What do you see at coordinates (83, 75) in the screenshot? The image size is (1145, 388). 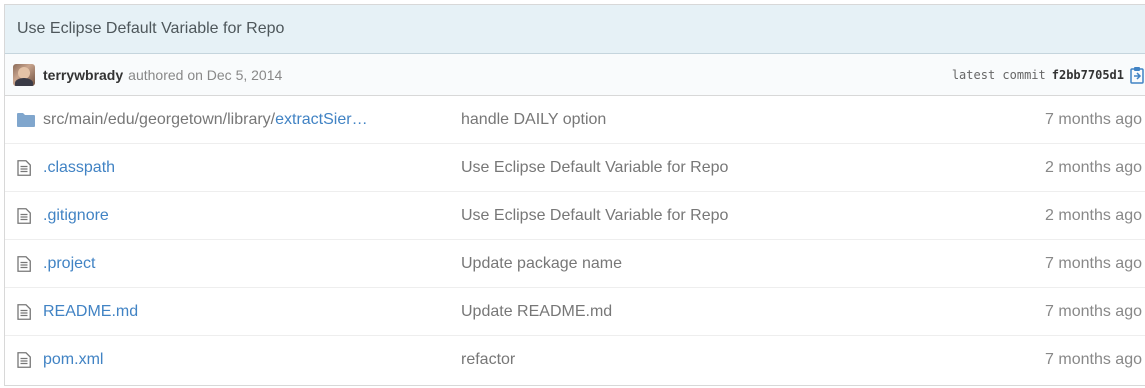 I see `commit-author: terrywbrady` at bounding box center [83, 75].